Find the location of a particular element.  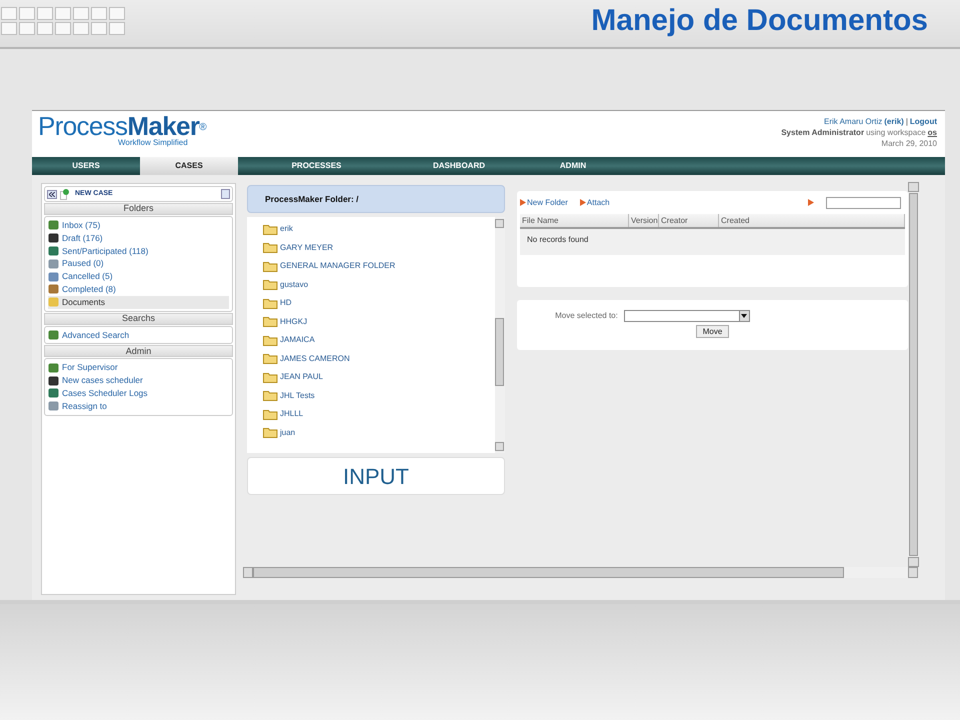

folder-item: erik is located at coordinates (379, 229).